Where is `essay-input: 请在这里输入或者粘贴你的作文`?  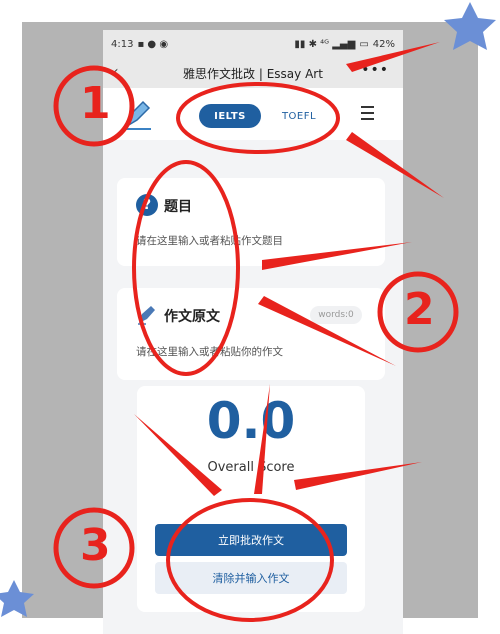
essay-input: 请在这里输入或者粘贴你的作文 is located at coordinates (209, 351).